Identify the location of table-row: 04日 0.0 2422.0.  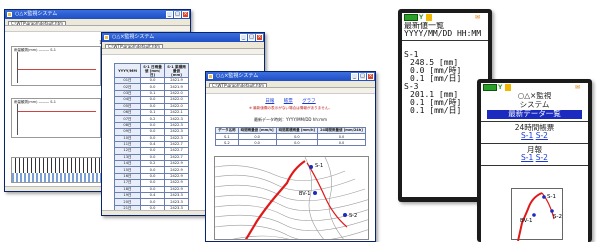
(151, 100).